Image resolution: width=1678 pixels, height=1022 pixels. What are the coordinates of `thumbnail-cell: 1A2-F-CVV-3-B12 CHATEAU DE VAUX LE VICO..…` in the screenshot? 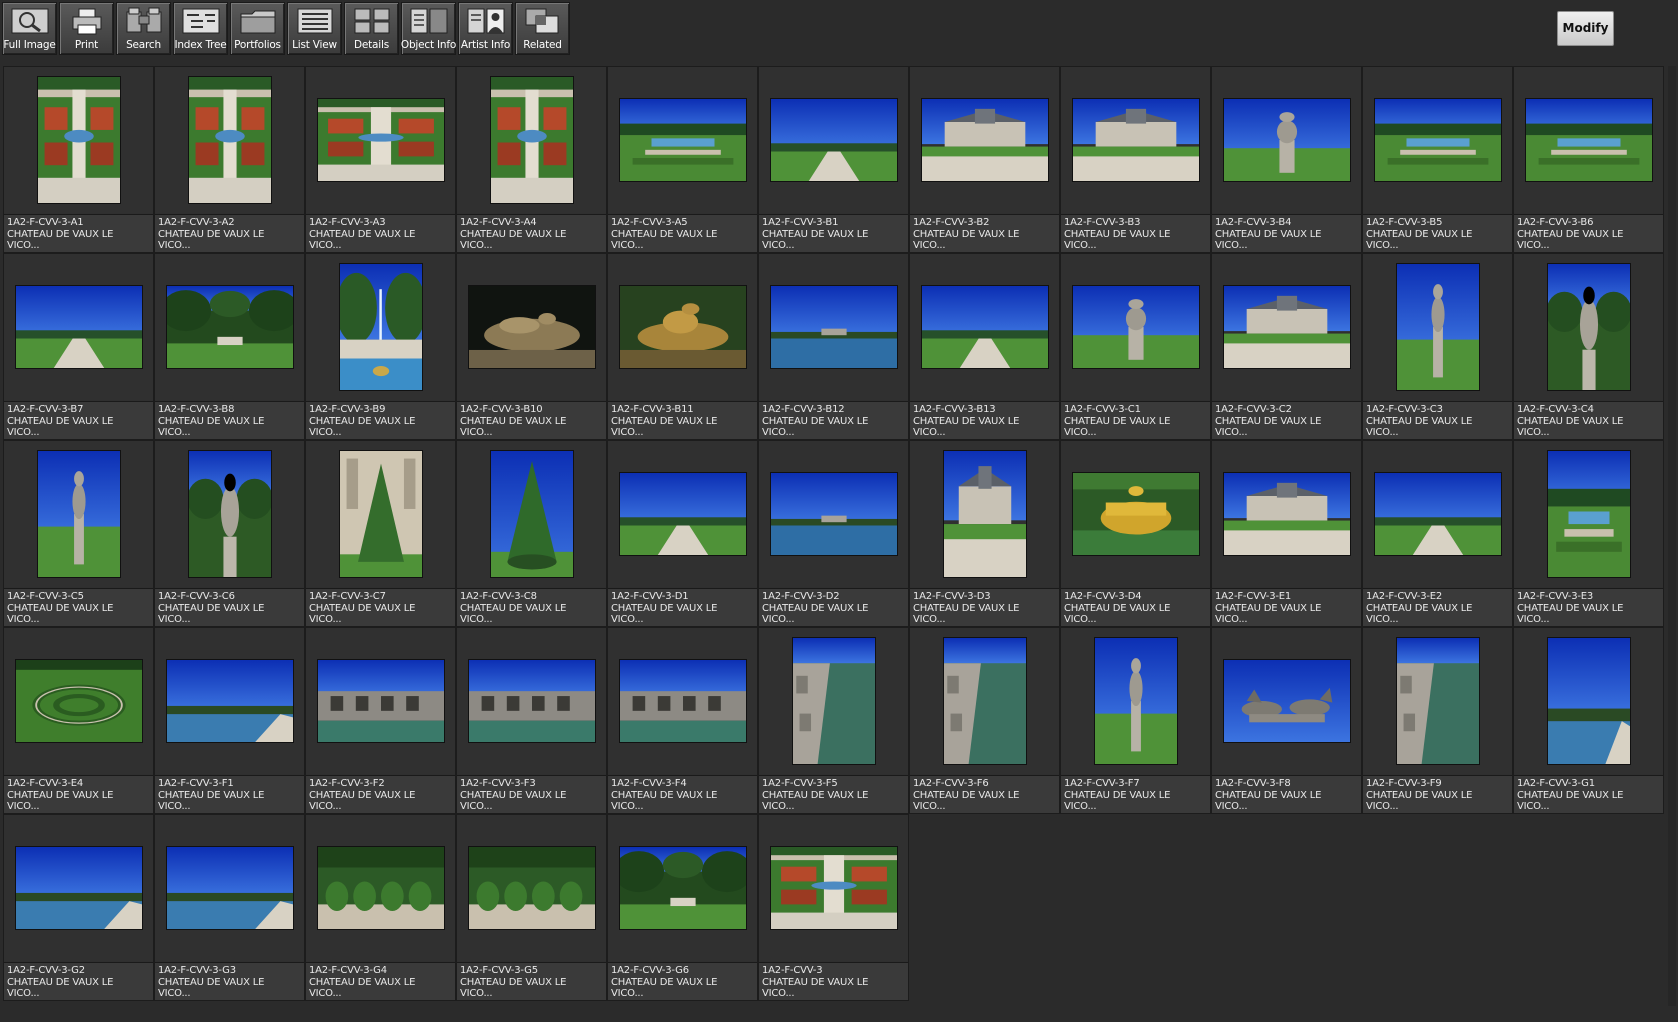 It's located at (833, 346).